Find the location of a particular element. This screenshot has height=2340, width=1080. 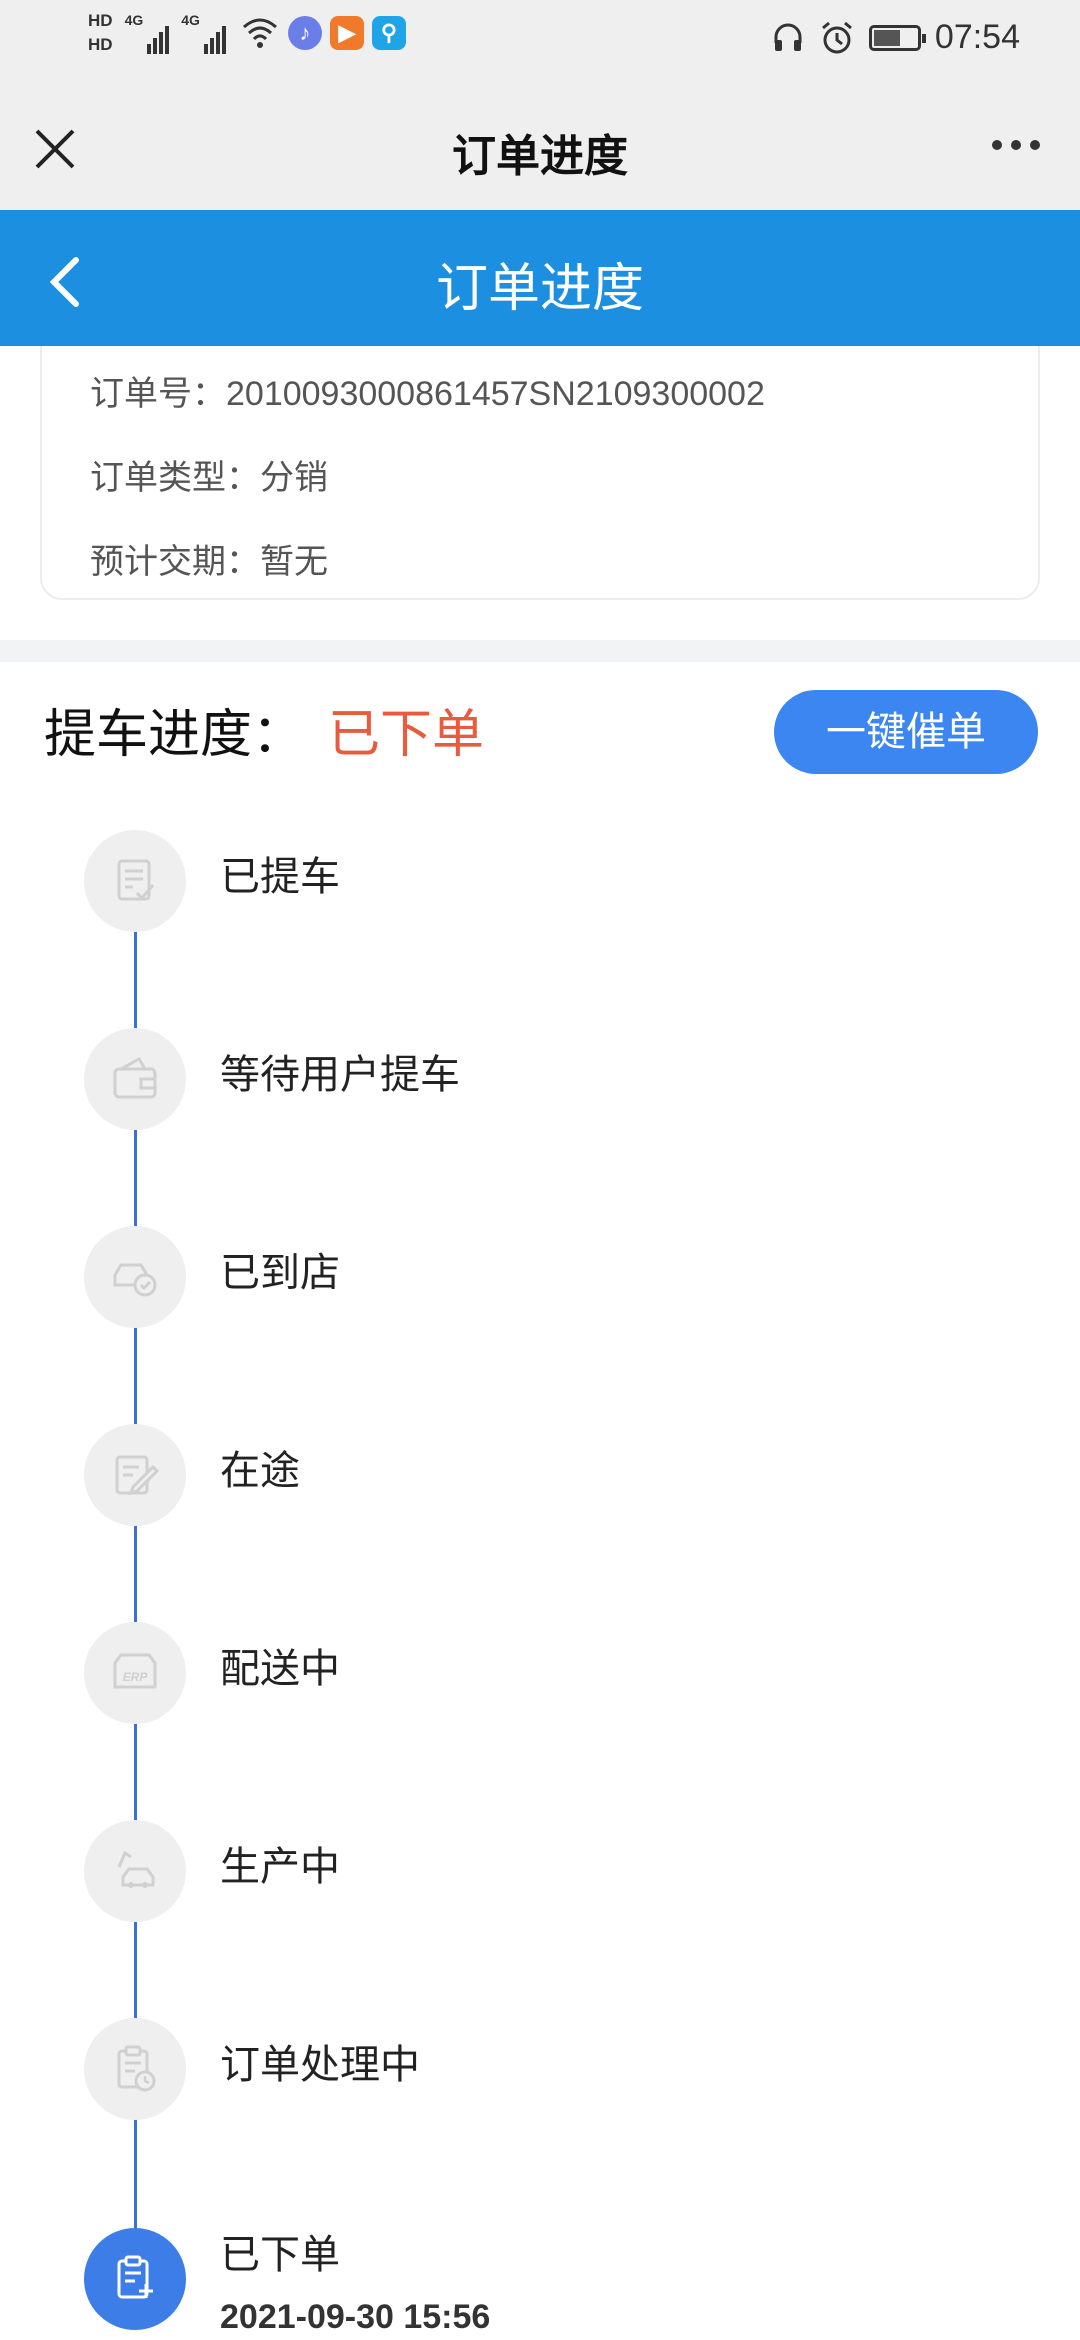

signal-icon: 4G is located at coordinates (147, 33).